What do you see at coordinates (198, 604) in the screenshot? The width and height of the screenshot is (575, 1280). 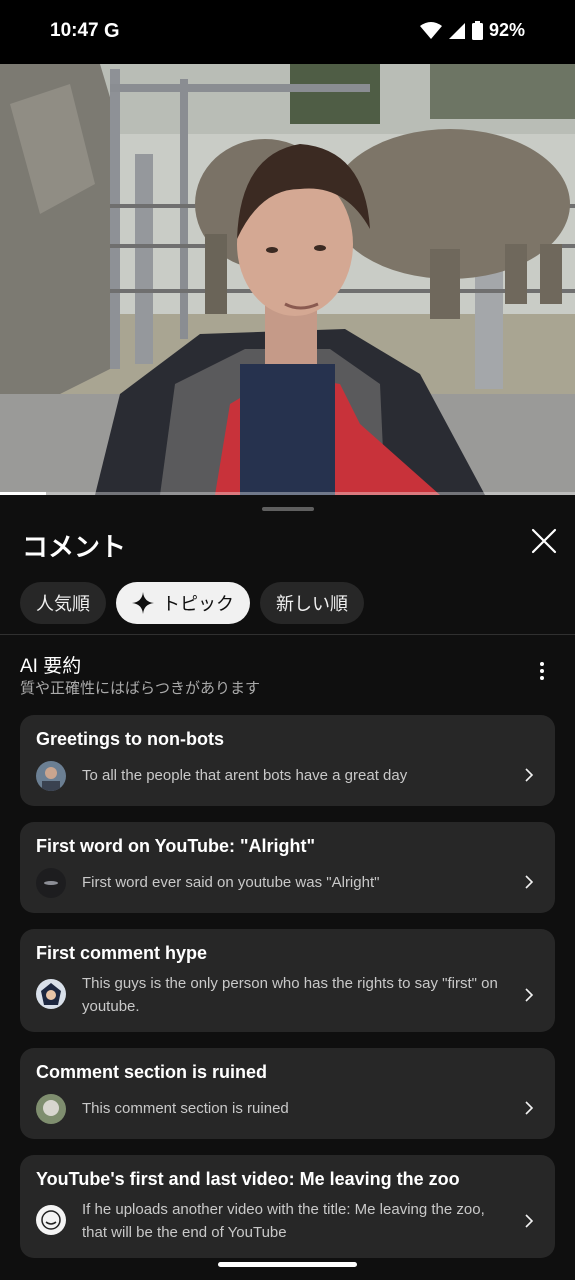 I see `chip-label: トピック` at bounding box center [198, 604].